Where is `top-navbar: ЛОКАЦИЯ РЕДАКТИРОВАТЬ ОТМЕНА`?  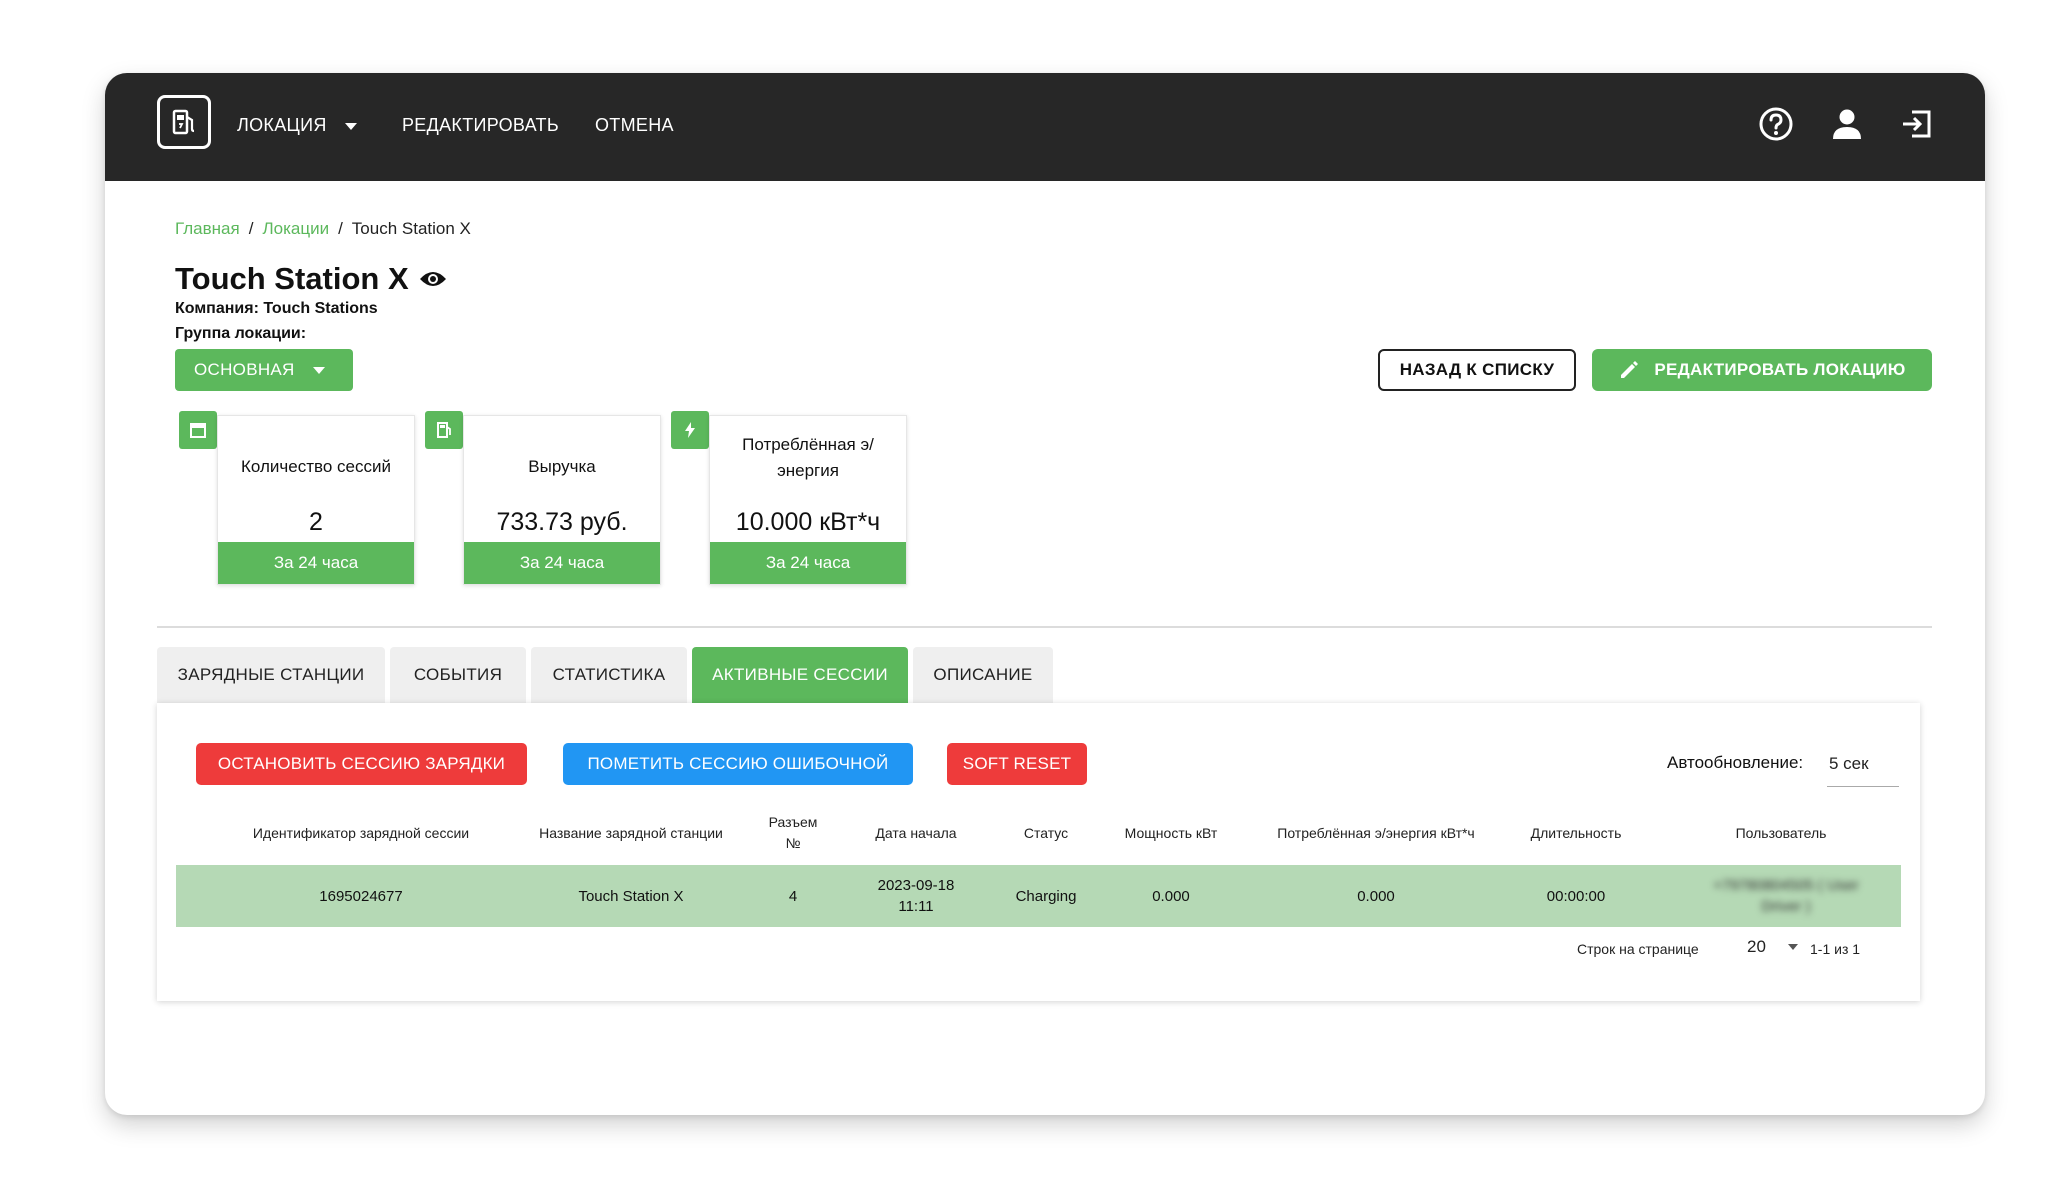
top-navbar: ЛОКАЦИЯ РЕДАКТИРОВАТЬ ОТМЕНА is located at coordinates (1045, 127).